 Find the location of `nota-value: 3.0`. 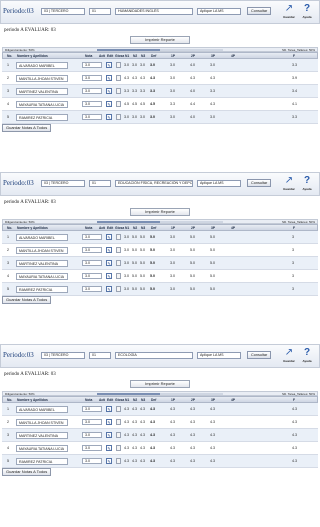

nota-value: 3.0 is located at coordinates (134, 65).